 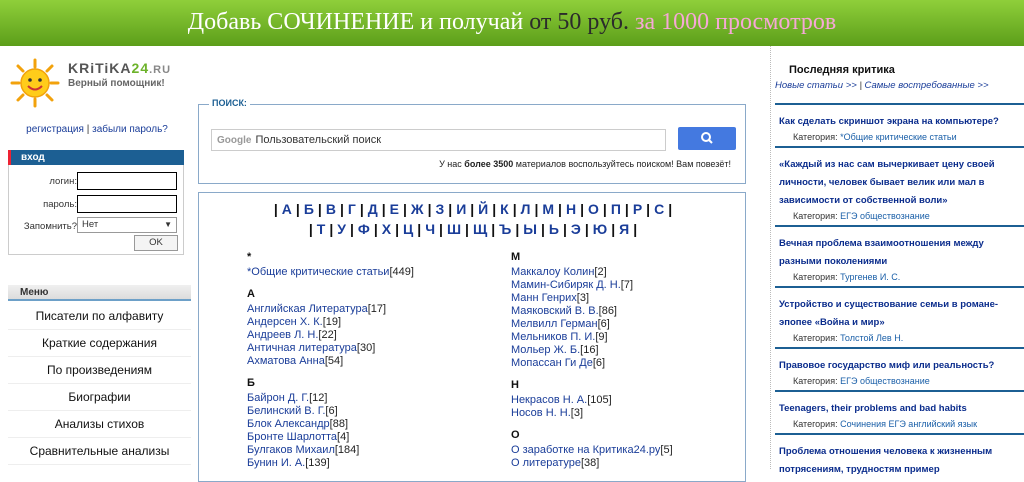 I want to click on register-link: регистрация, so click(x=55, y=129).